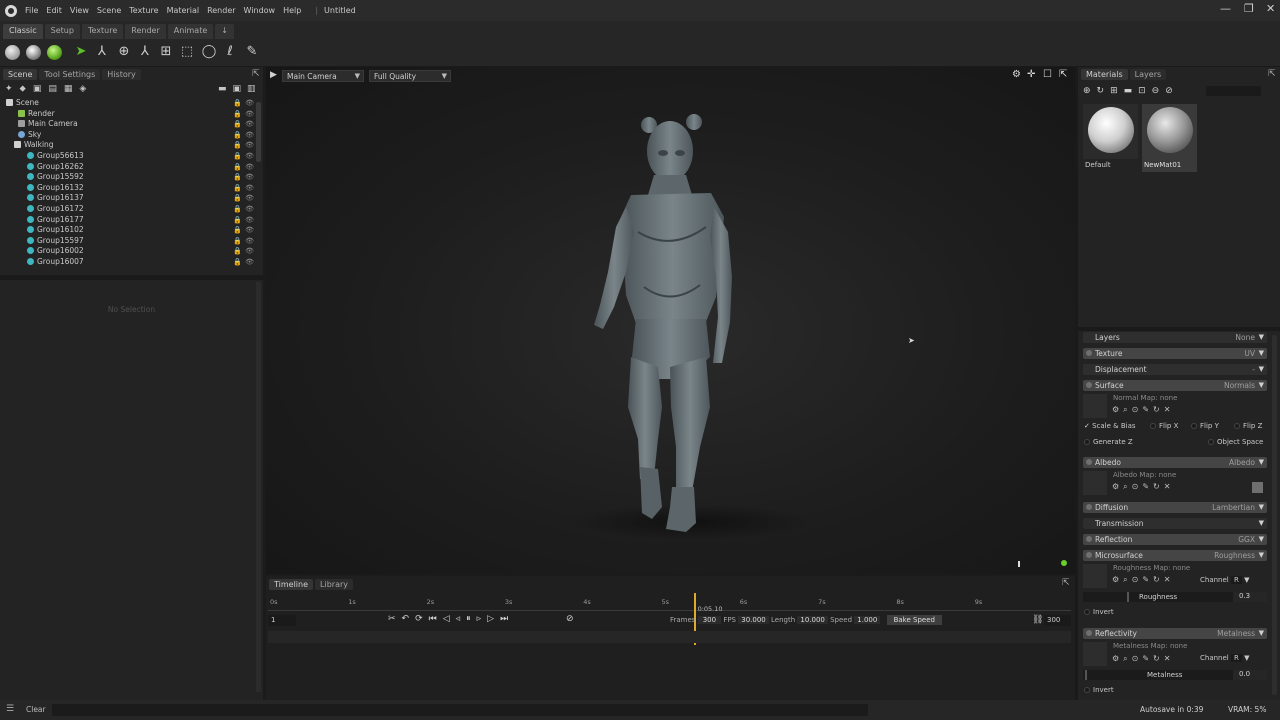 The height and width of the screenshot is (720, 1280). What do you see at coordinates (70, 74) in the screenshot?
I see `tab-tool-settings: Tool Settings` at bounding box center [70, 74].